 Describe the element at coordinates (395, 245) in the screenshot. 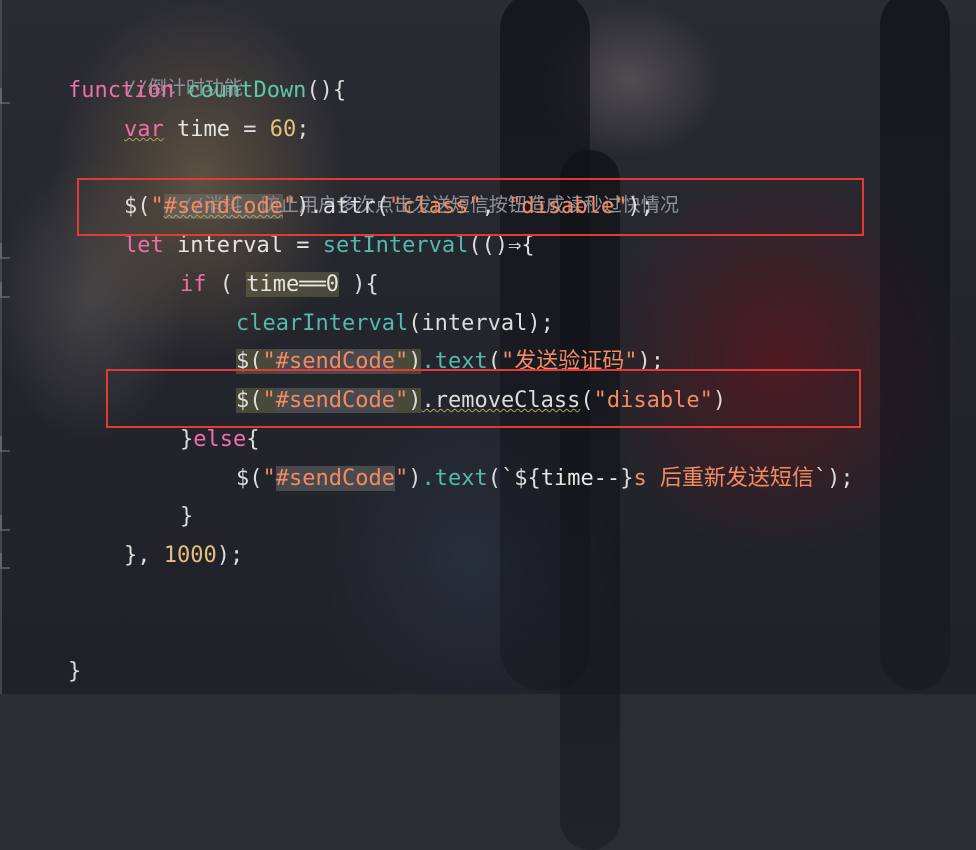

I see `function-call: setInterval` at that location.